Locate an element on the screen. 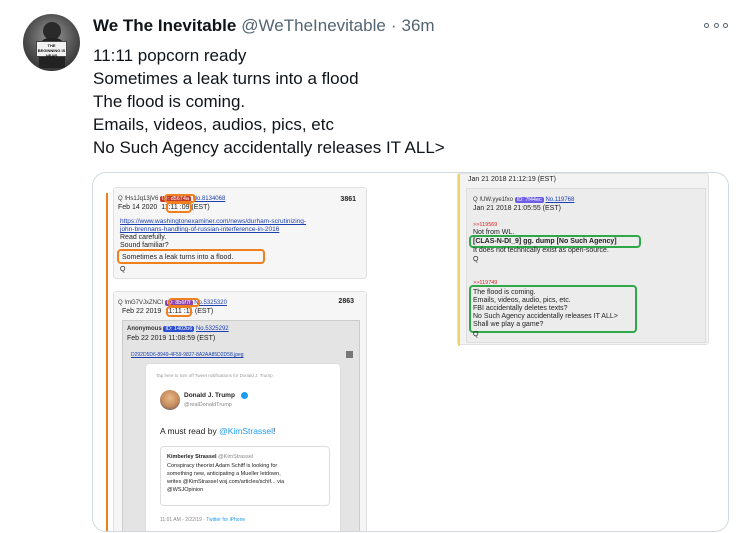 This screenshot has width=748, height=533. tweet-line: Emails, videos, audios, pics, etc is located at coordinates (213, 124).